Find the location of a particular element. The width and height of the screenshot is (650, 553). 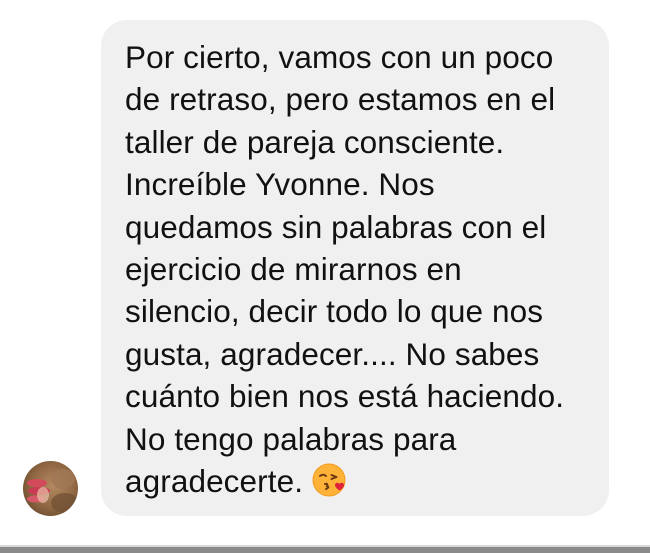

avatar is located at coordinates (50, 488).